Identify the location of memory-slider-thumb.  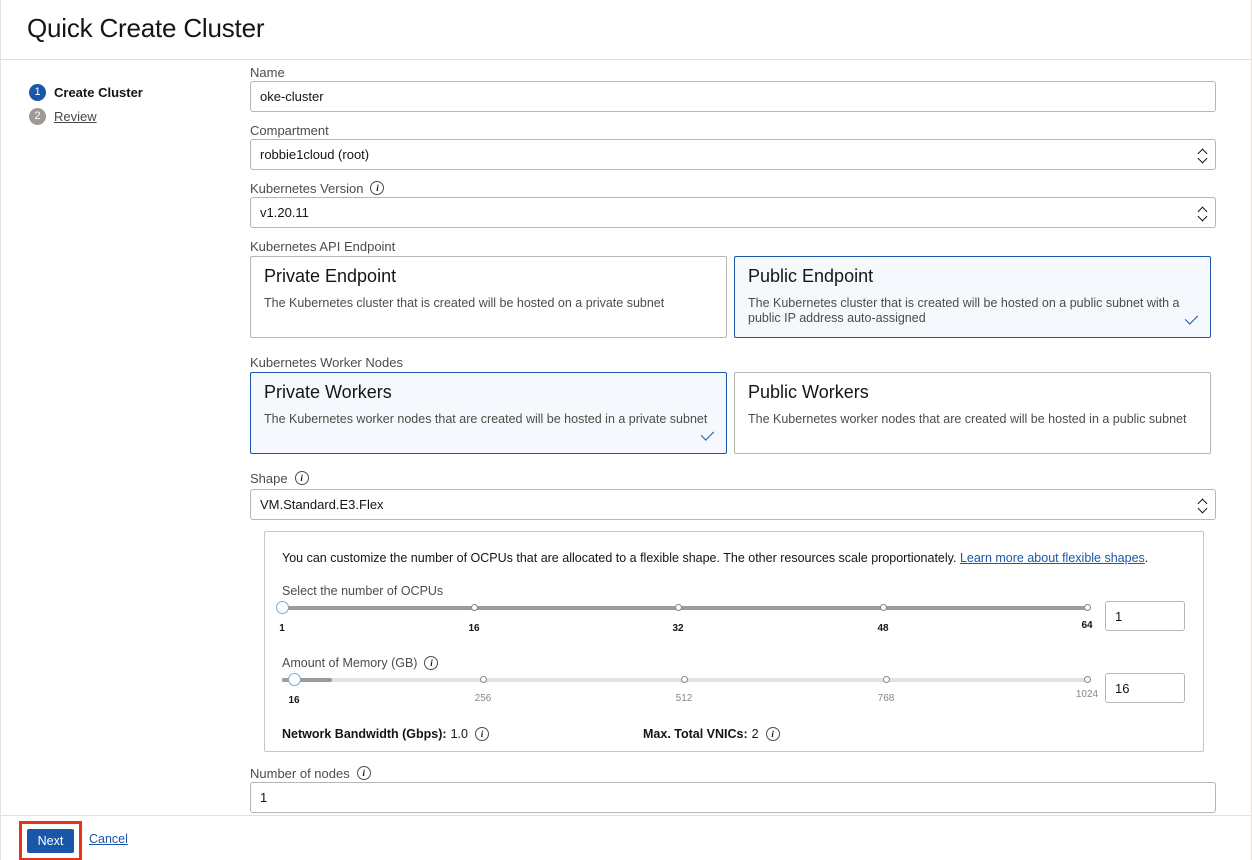
(294, 679).